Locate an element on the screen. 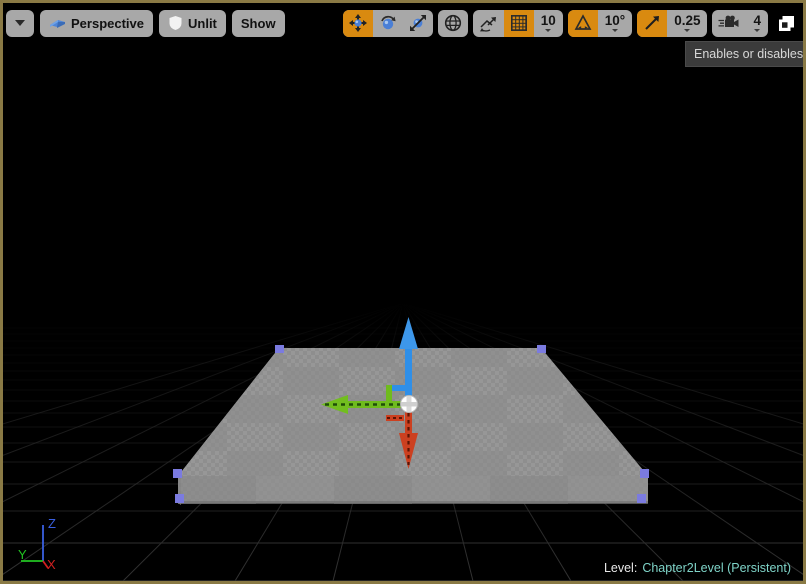 The image size is (806, 584). snap-tooltip: Enables or disables sna is located at coordinates (744, 54).